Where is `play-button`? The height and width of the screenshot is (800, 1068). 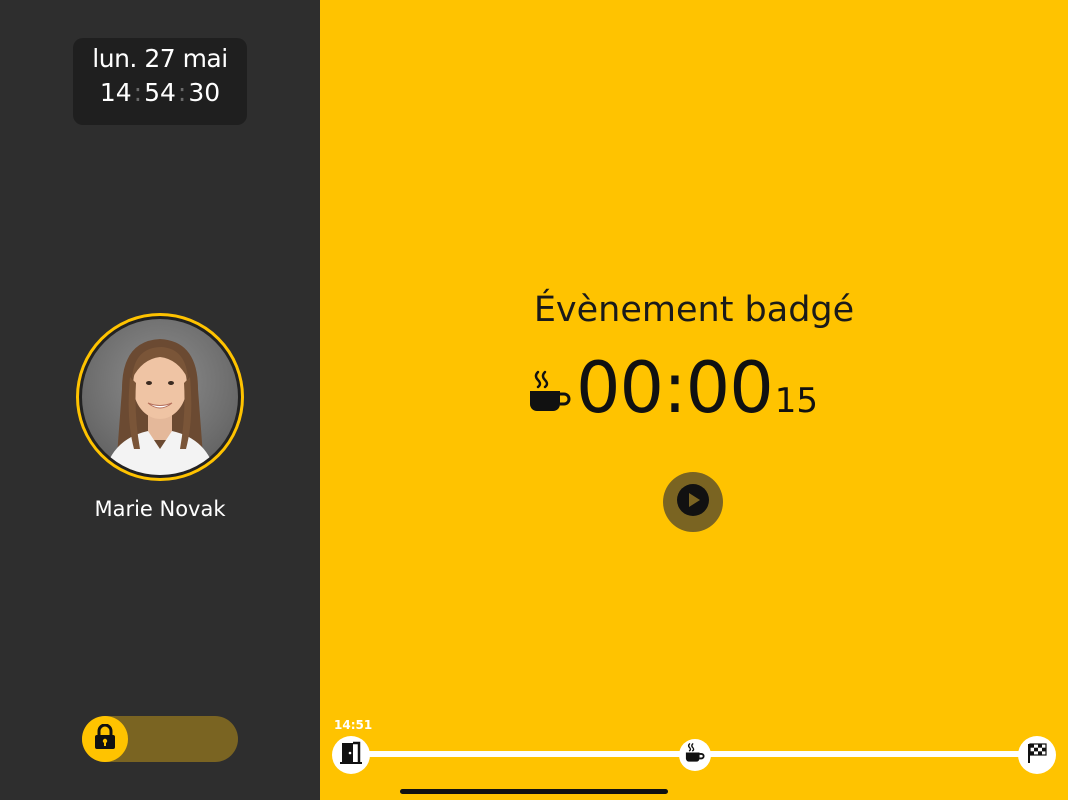 play-button is located at coordinates (693, 502).